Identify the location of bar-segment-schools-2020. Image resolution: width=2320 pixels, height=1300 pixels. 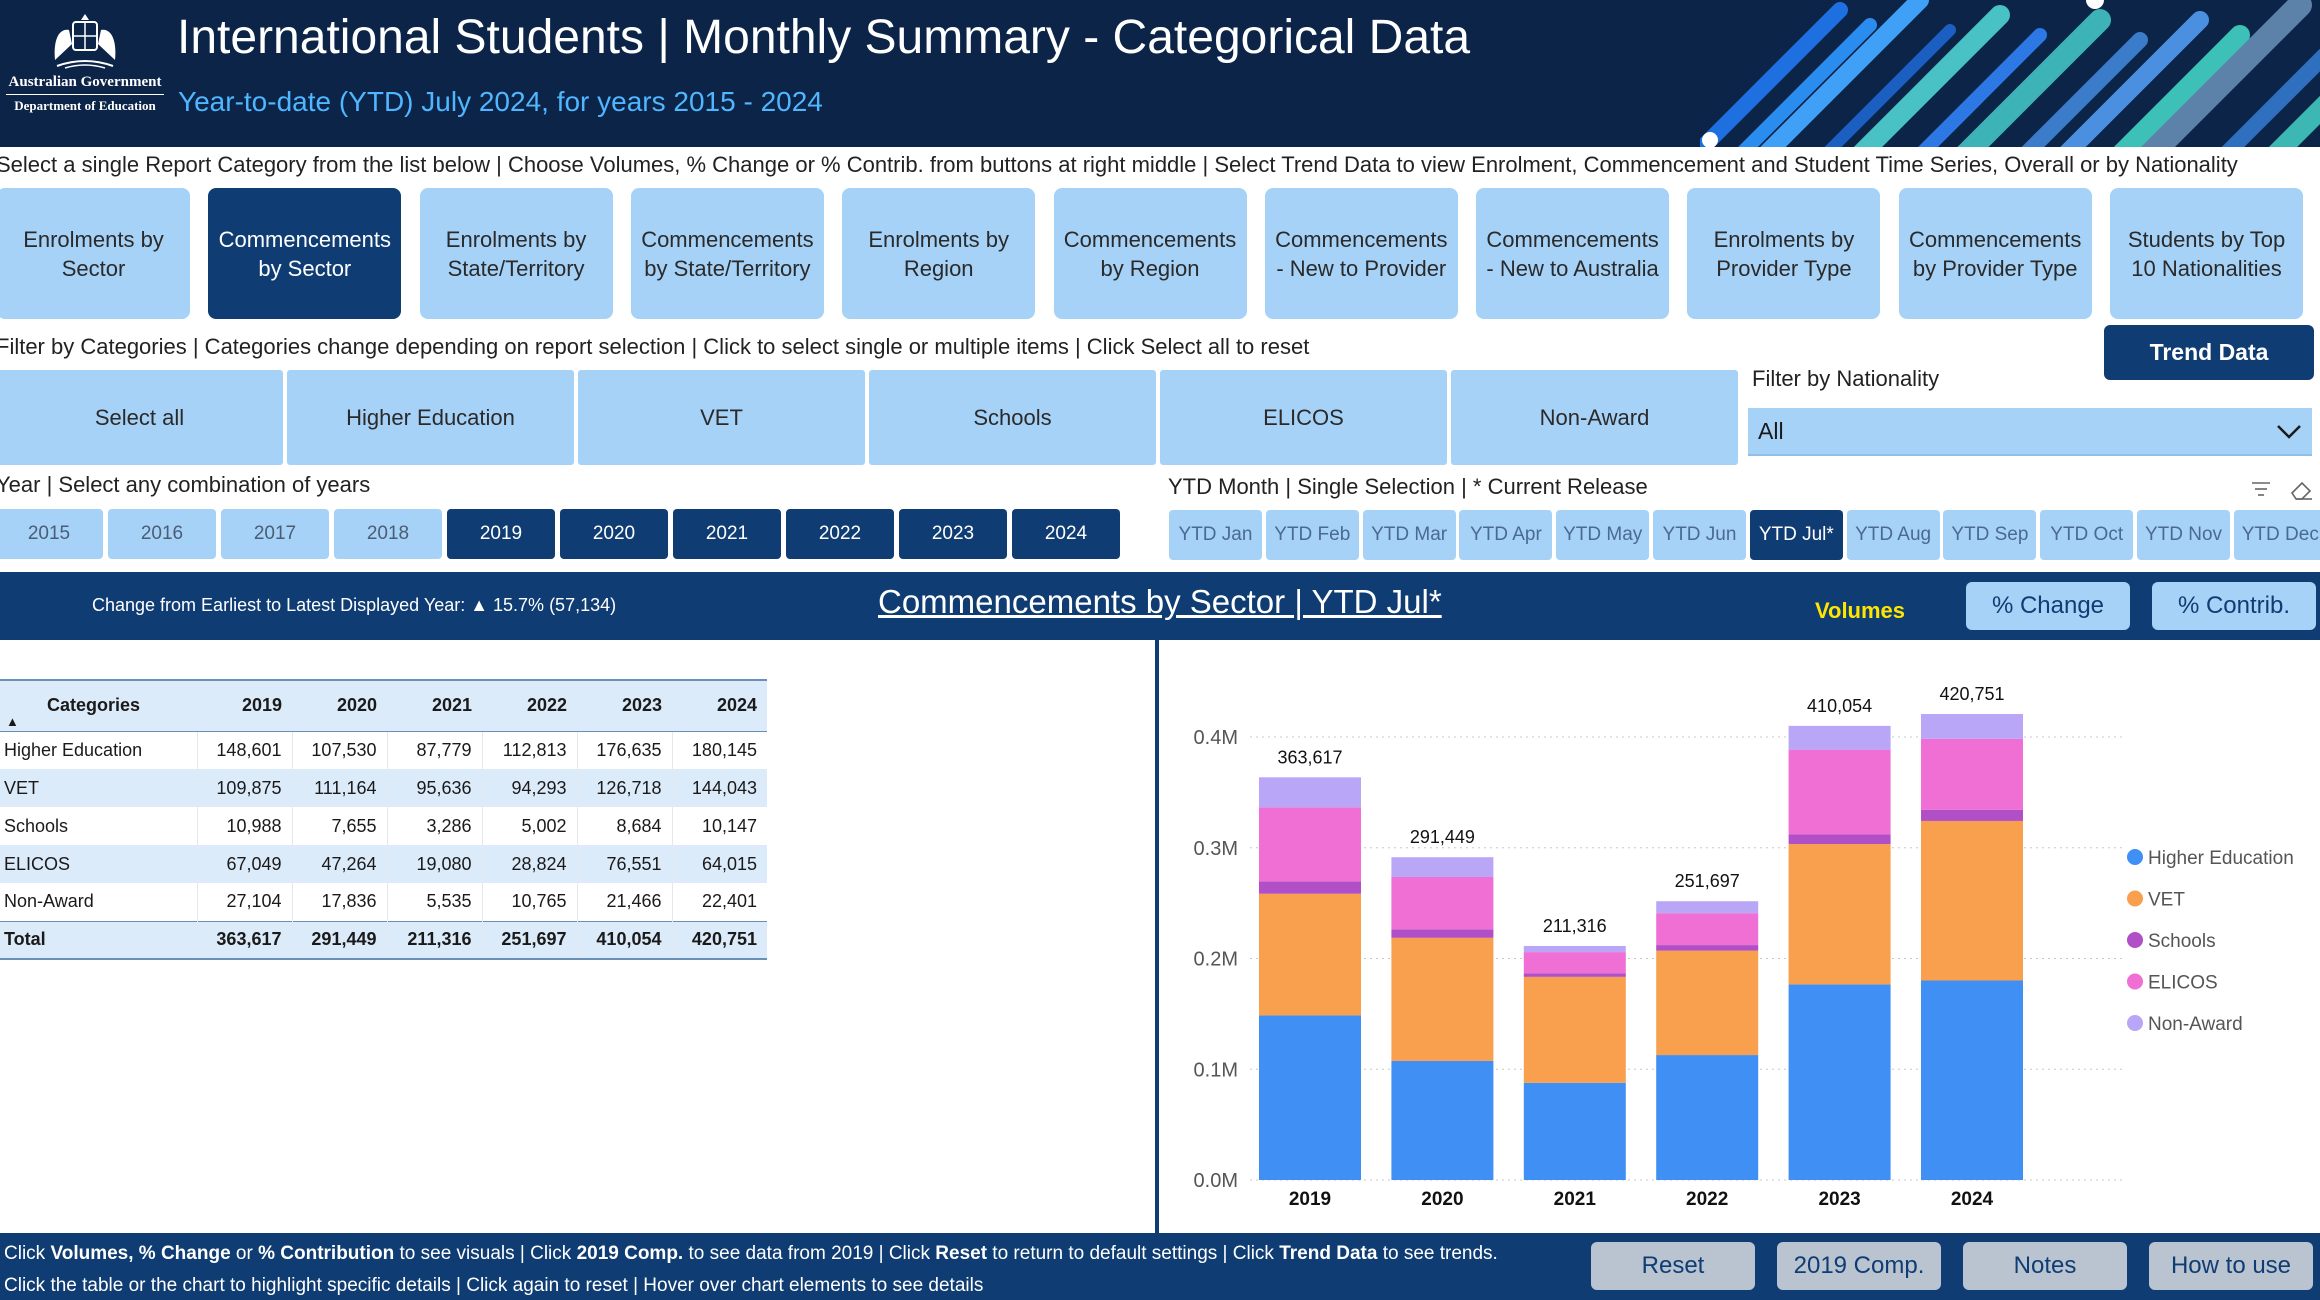
(1442, 933).